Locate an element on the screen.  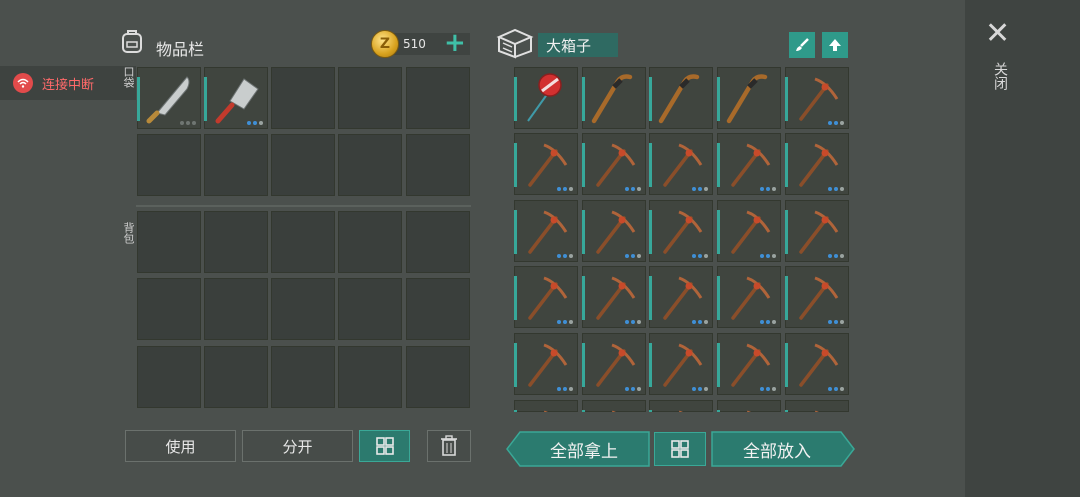
item-slot-cleaver is located at coordinates (236, 98).